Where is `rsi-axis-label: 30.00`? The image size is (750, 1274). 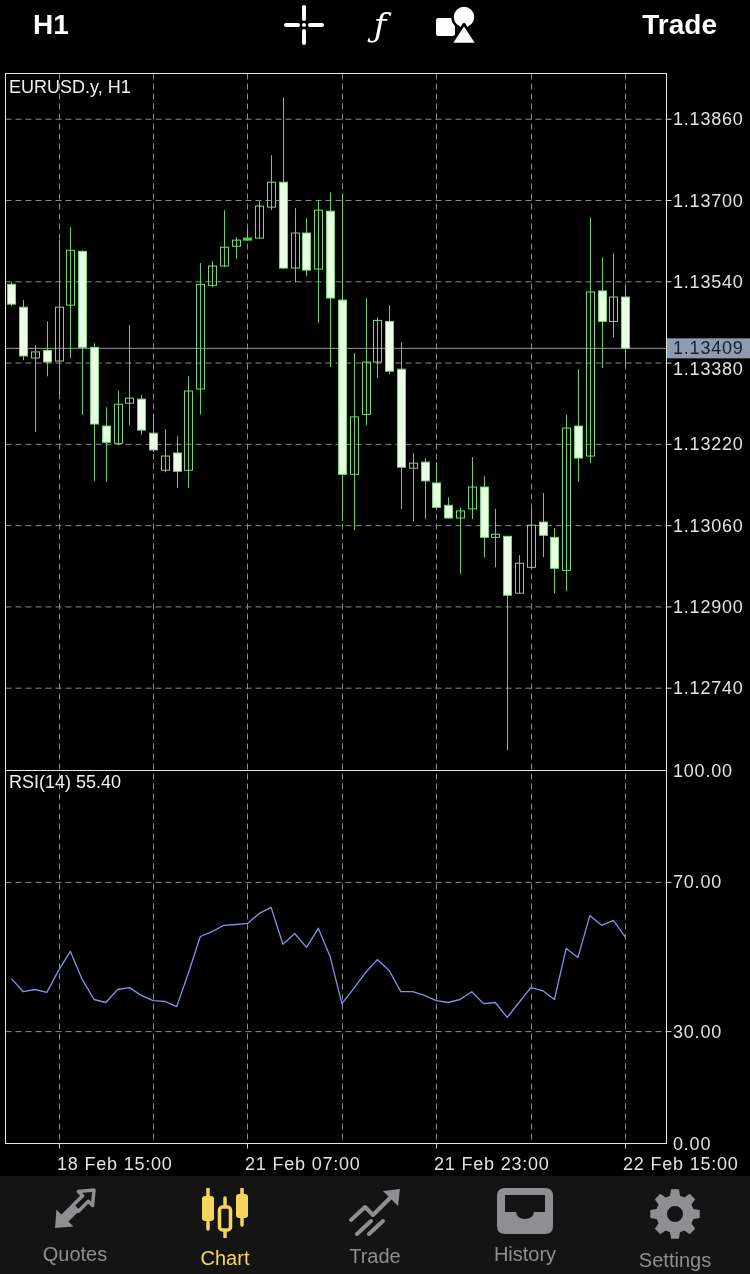
rsi-axis-label: 30.00 is located at coordinates (698, 1031).